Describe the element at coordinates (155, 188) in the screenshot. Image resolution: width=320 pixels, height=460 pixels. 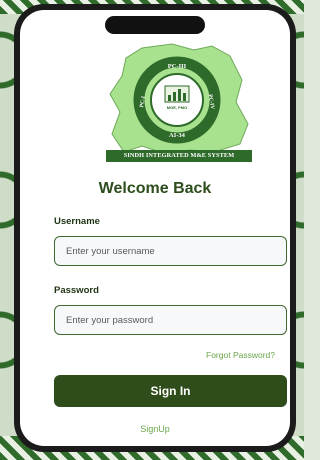
I see `page-title: Welcome Back` at that location.